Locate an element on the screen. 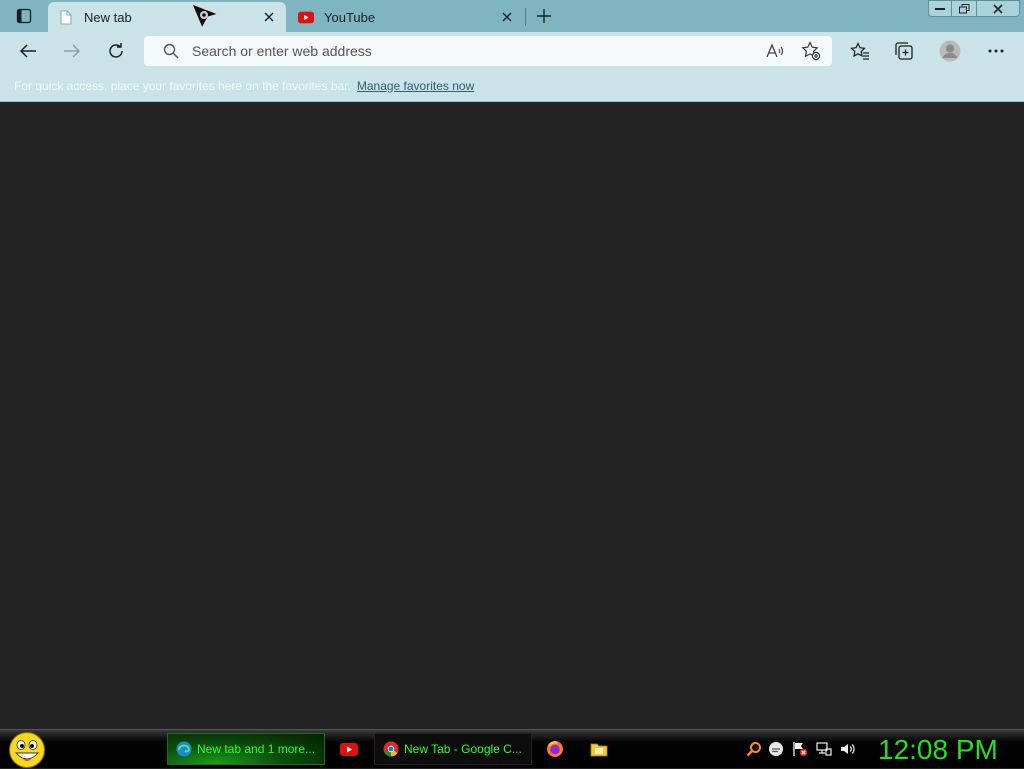 The height and width of the screenshot is (769, 1024). tab-title: YouTube is located at coordinates (350, 17).